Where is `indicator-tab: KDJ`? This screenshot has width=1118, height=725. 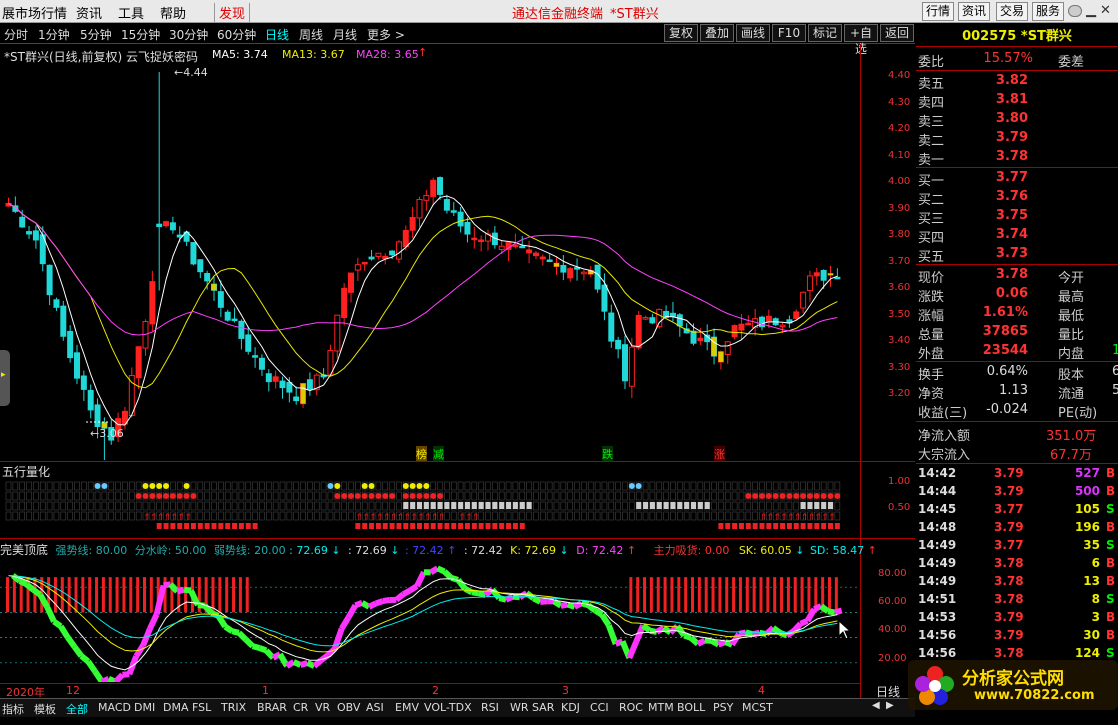 indicator-tab: KDJ is located at coordinates (570, 707).